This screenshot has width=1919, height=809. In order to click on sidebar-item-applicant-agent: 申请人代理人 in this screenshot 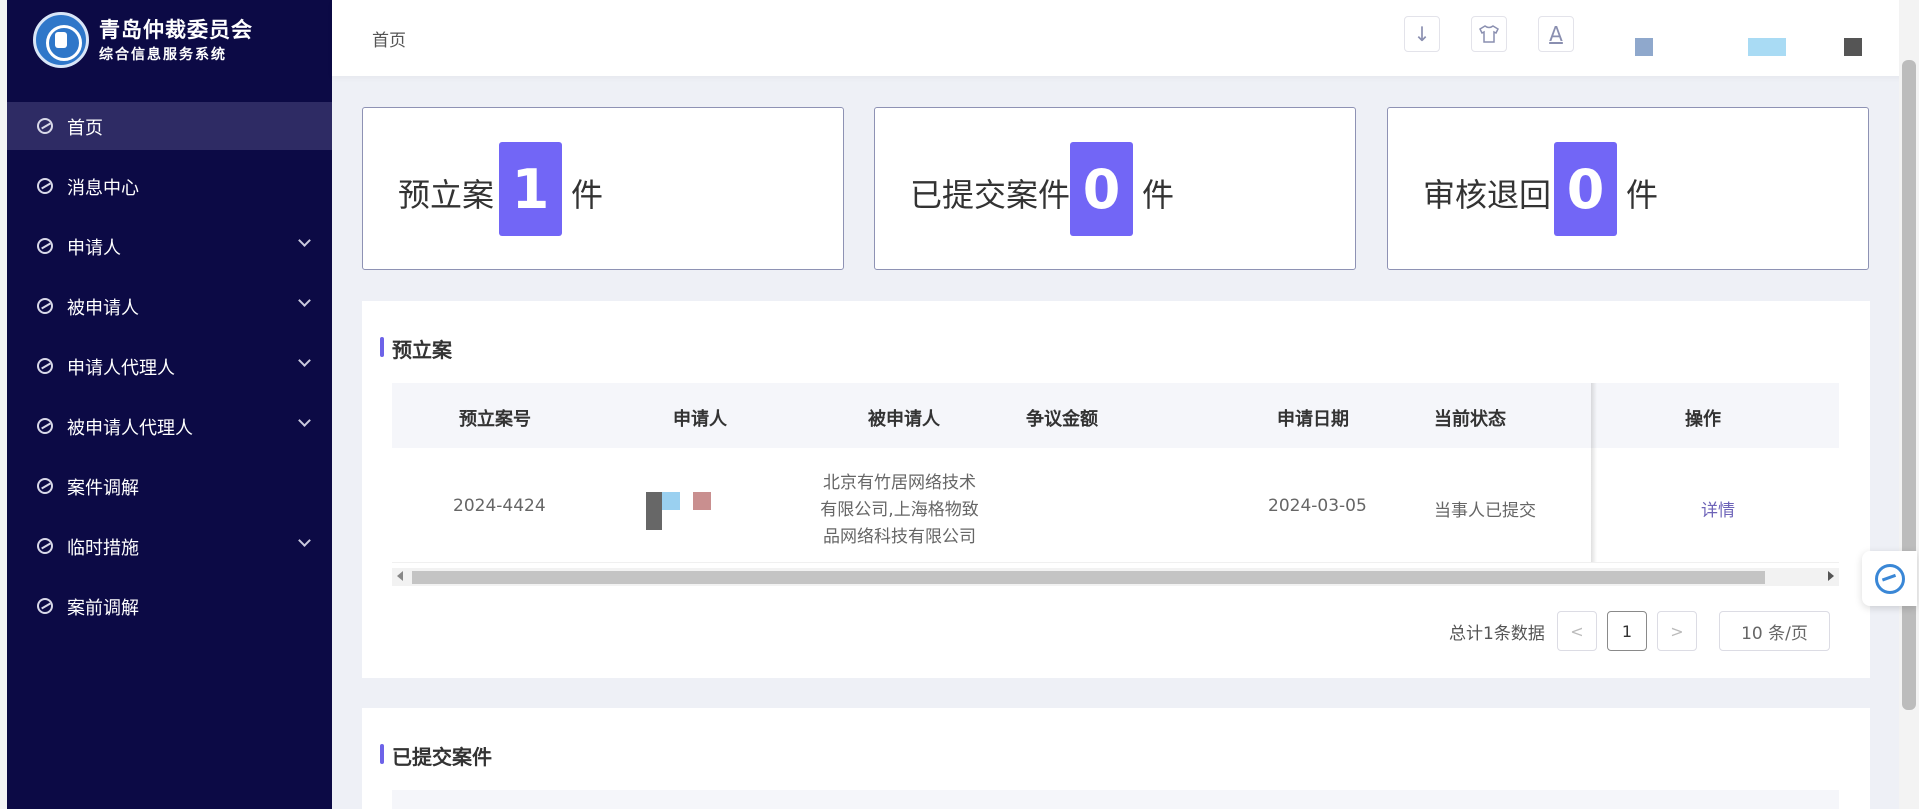, I will do `click(169, 366)`.